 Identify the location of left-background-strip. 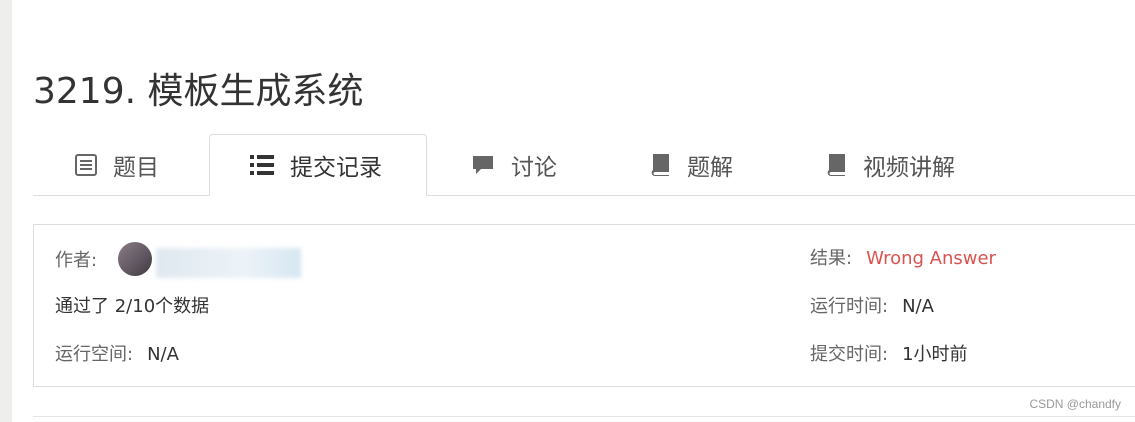
(6, 211).